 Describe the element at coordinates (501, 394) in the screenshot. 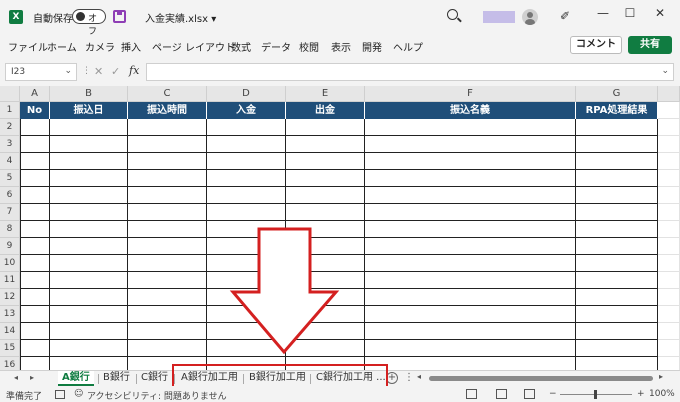

I see `page-layout-view-icon` at that location.